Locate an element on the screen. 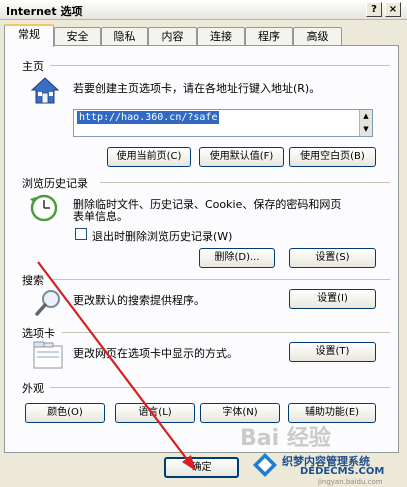 Image resolution: width=407 pixels, height=487 pixels. tab-security: 安全 is located at coordinates (77, 36).